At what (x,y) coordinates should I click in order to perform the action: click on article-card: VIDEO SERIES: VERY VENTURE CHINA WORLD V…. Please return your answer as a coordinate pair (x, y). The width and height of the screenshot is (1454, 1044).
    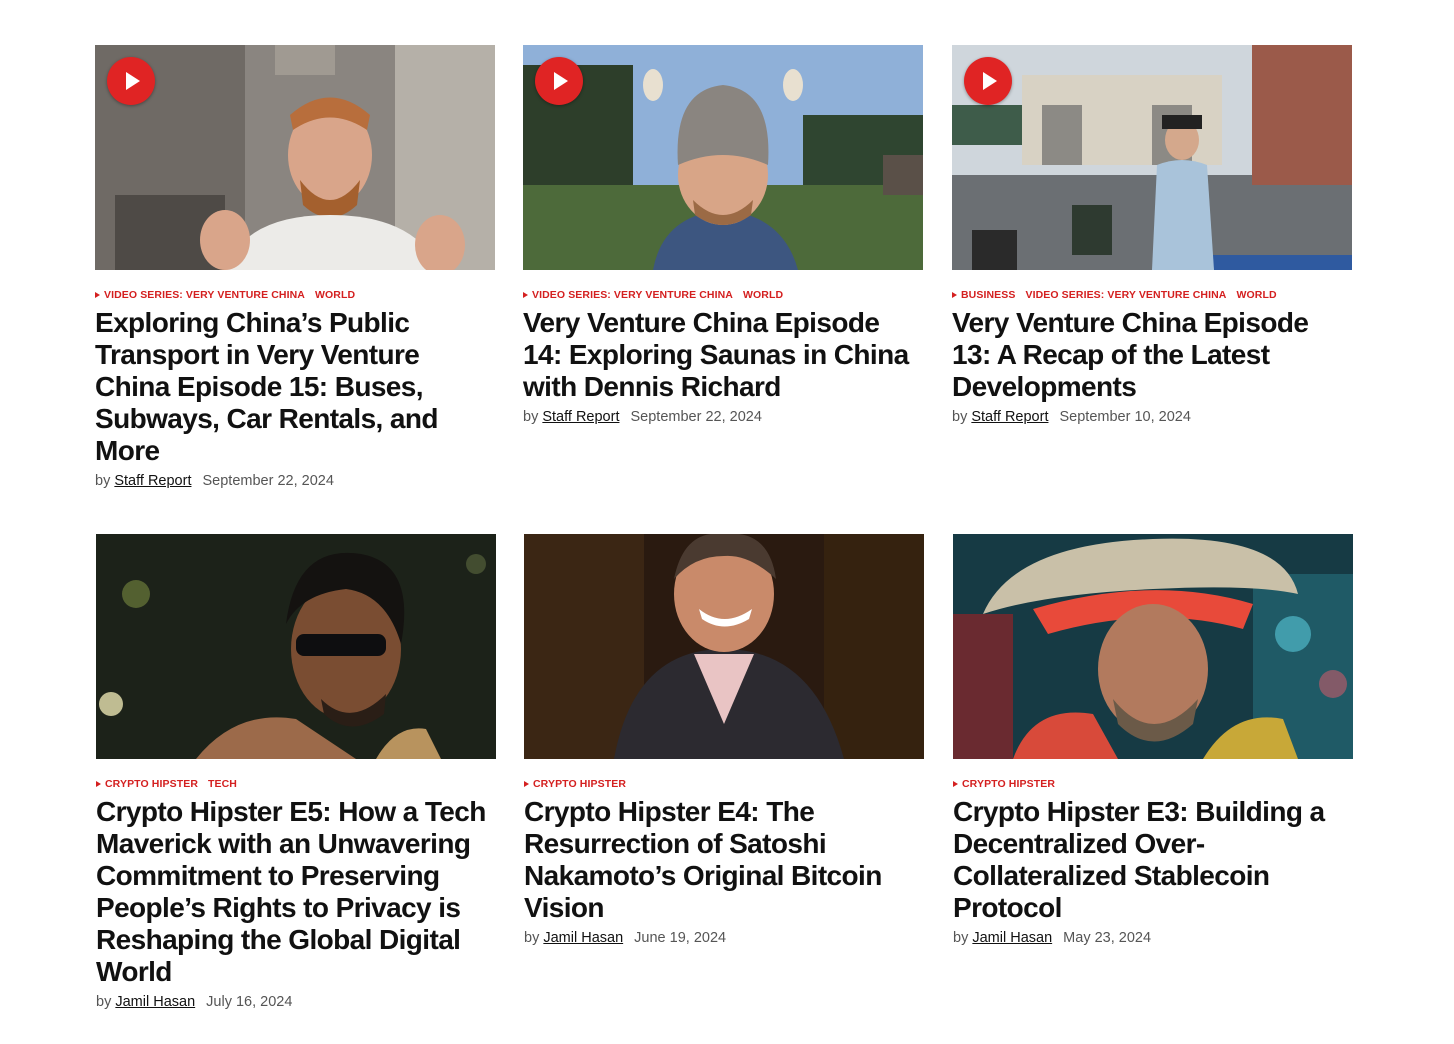
    Looking at the image, I should click on (723, 235).